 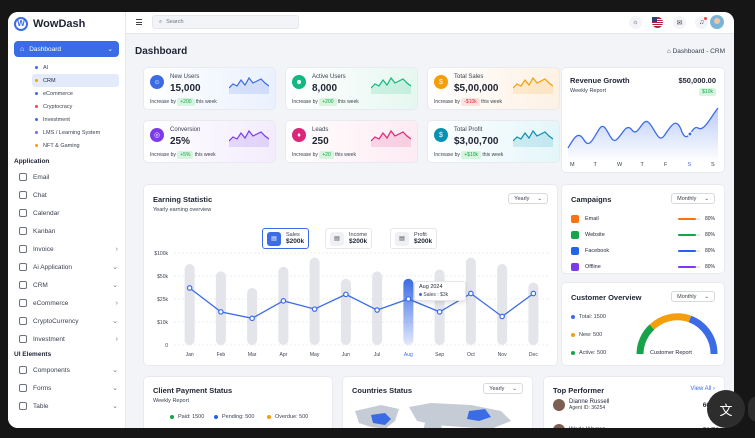 I want to click on x-tick-label: Dec, so click(x=533, y=355).